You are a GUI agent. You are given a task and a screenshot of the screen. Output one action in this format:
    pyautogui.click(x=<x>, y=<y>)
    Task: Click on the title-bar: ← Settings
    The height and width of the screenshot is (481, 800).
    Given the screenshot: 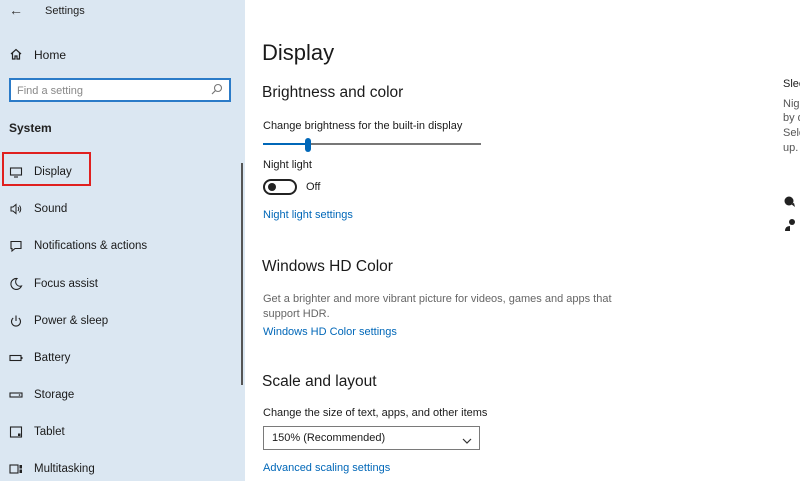 What is the action you would take?
    pyautogui.click(x=122, y=12)
    